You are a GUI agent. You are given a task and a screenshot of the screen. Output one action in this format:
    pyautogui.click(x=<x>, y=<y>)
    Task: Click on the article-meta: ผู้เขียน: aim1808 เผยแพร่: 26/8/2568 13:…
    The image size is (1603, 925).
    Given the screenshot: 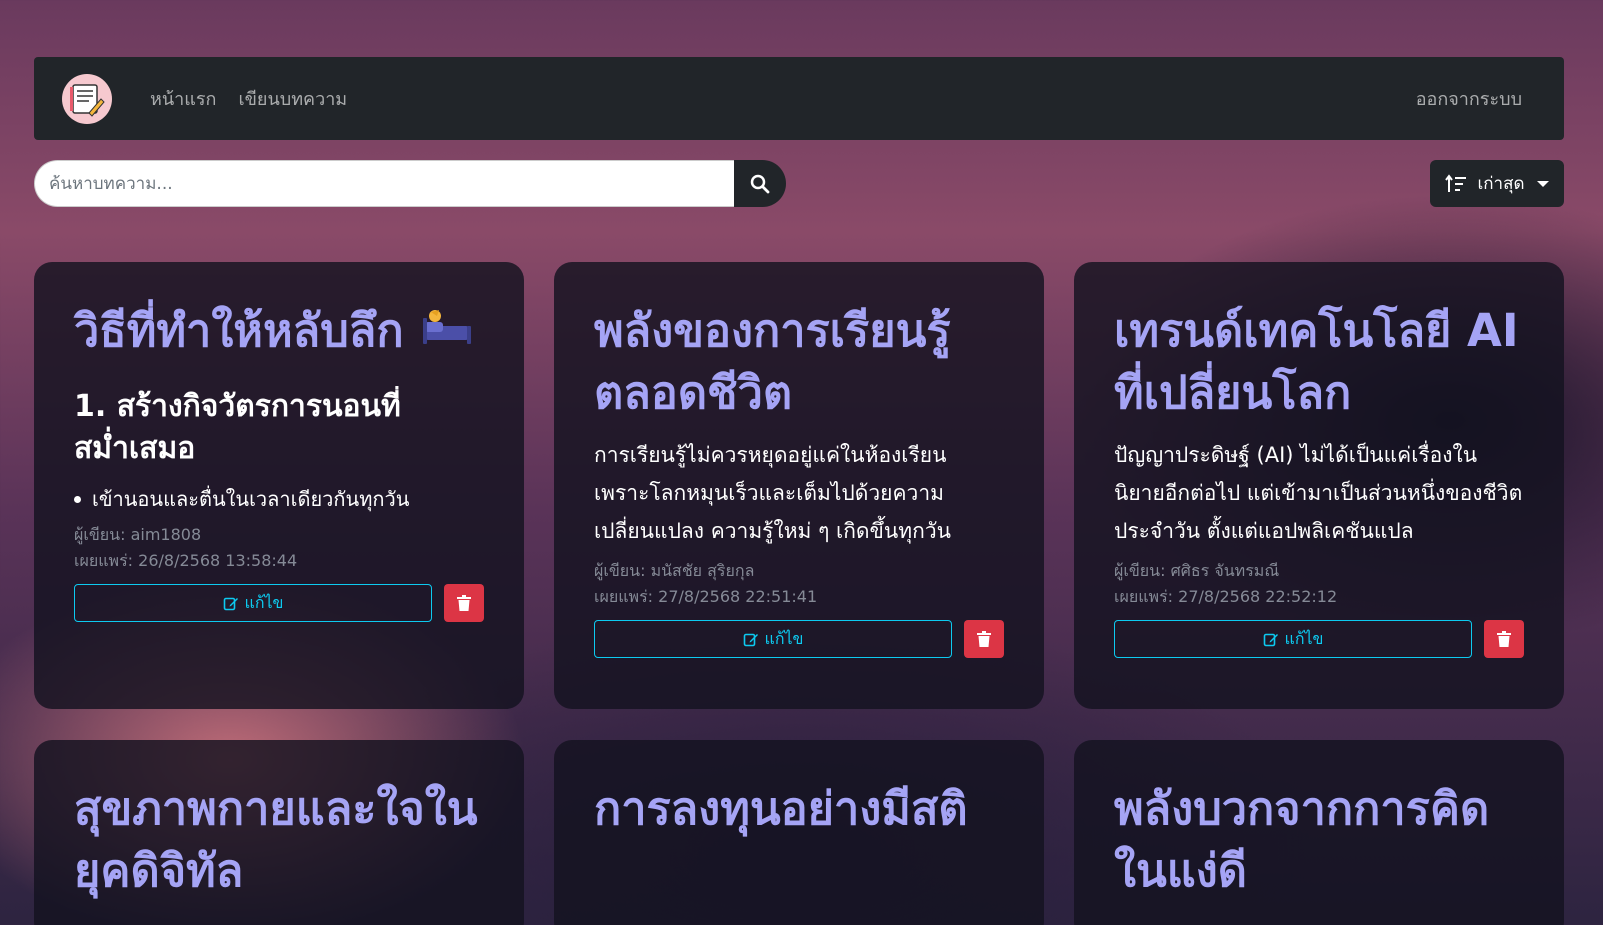 What is the action you would take?
    pyautogui.click(x=279, y=548)
    